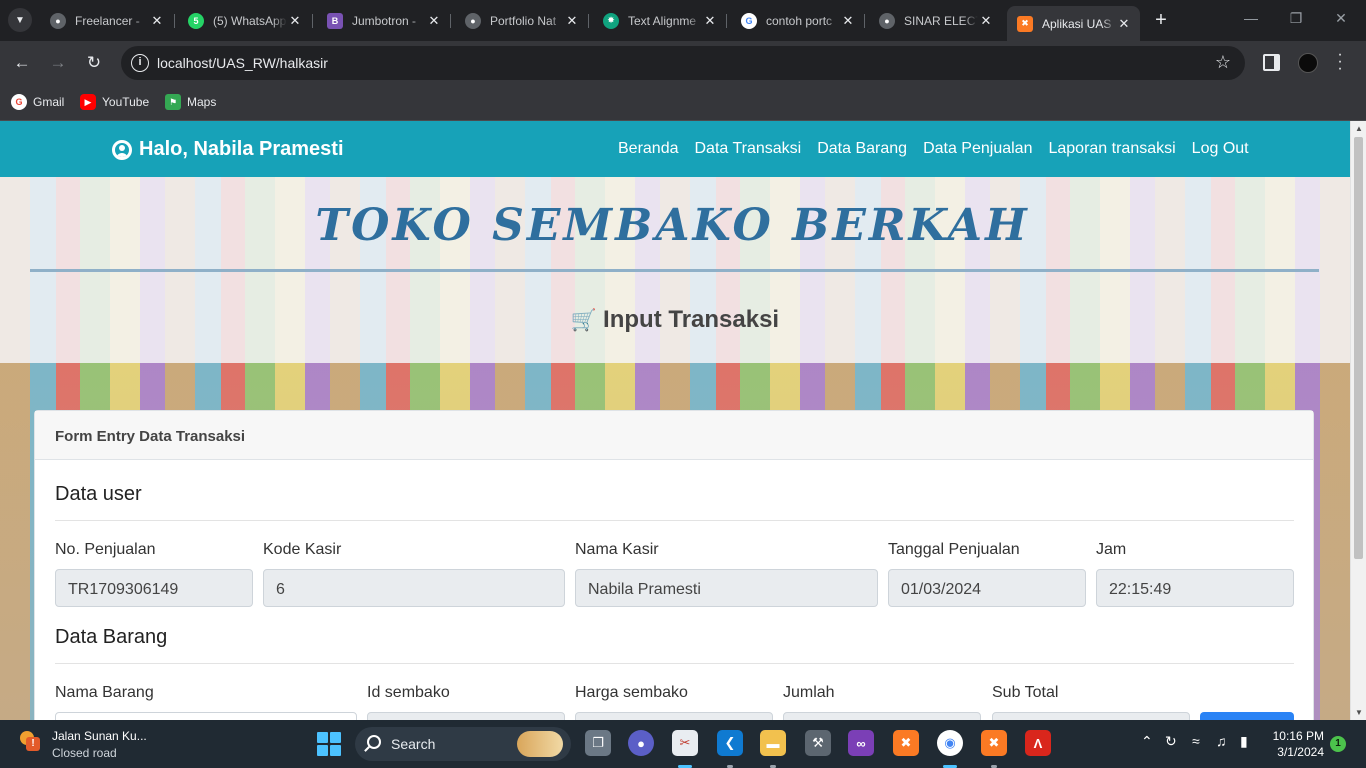  Describe the element at coordinates (749, 20) in the screenshot. I see `google-icon: G` at that location.